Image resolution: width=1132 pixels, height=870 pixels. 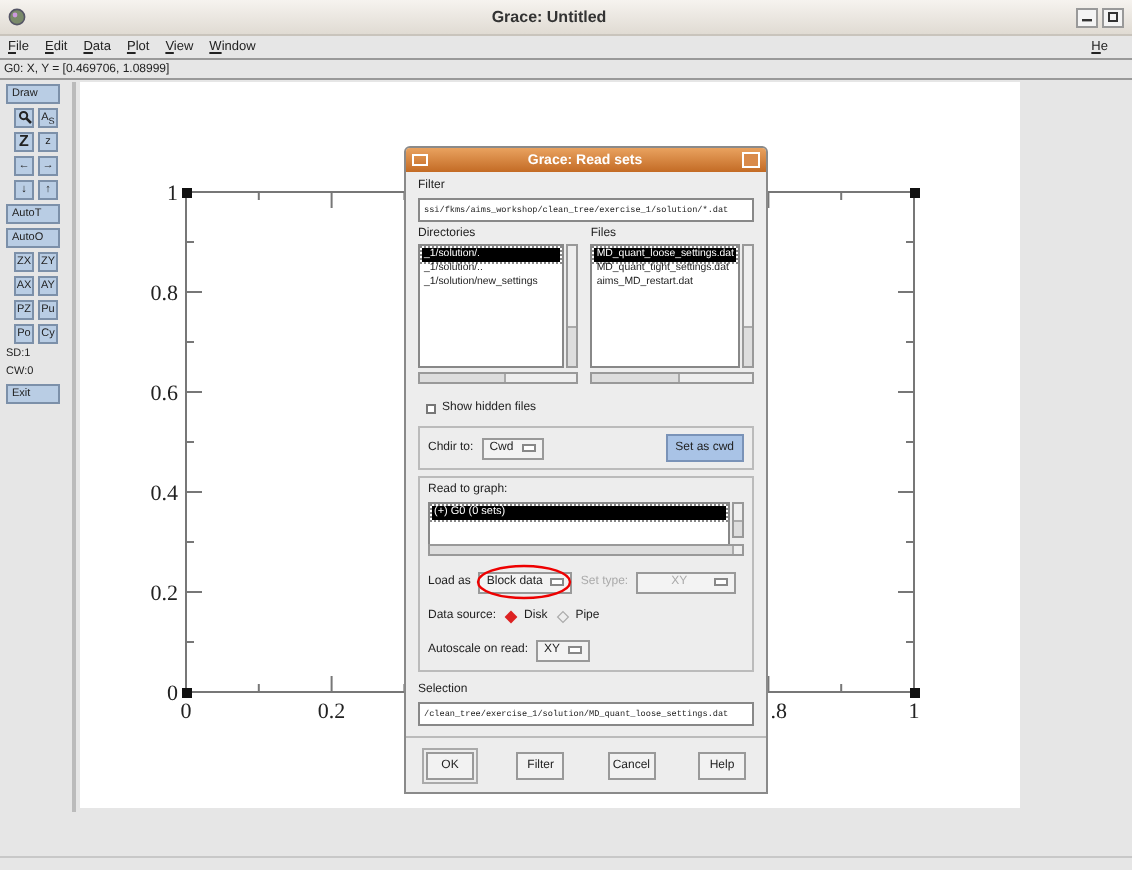 I want to click on close-button, so click(x=751, y=160).